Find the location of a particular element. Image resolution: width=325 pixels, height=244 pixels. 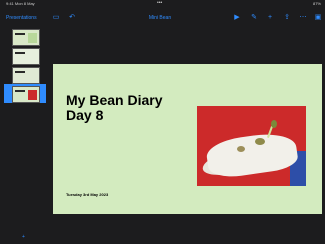

slide-title-line-2: Day 8 is located at coordinates (85, 115).